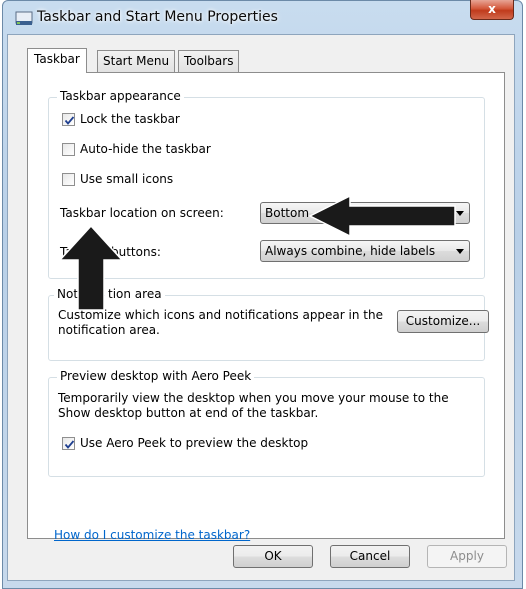 This screenshot has width=526, height=589. Describe the element at coordinates (136, 252) in the screenshot. I see `taskbar-buttons-label-end: buttons:` at that location.